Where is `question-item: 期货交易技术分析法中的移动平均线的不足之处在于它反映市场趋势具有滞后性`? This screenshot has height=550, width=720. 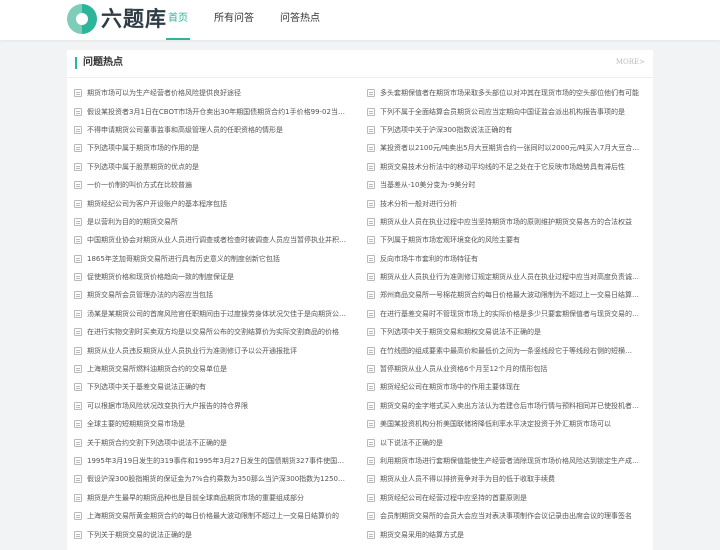 question-item: 期货交易技术分析法中的移动平均线的不足之处在于它反映市场趋势具有滞后性 is located at coordinates (506, 167).